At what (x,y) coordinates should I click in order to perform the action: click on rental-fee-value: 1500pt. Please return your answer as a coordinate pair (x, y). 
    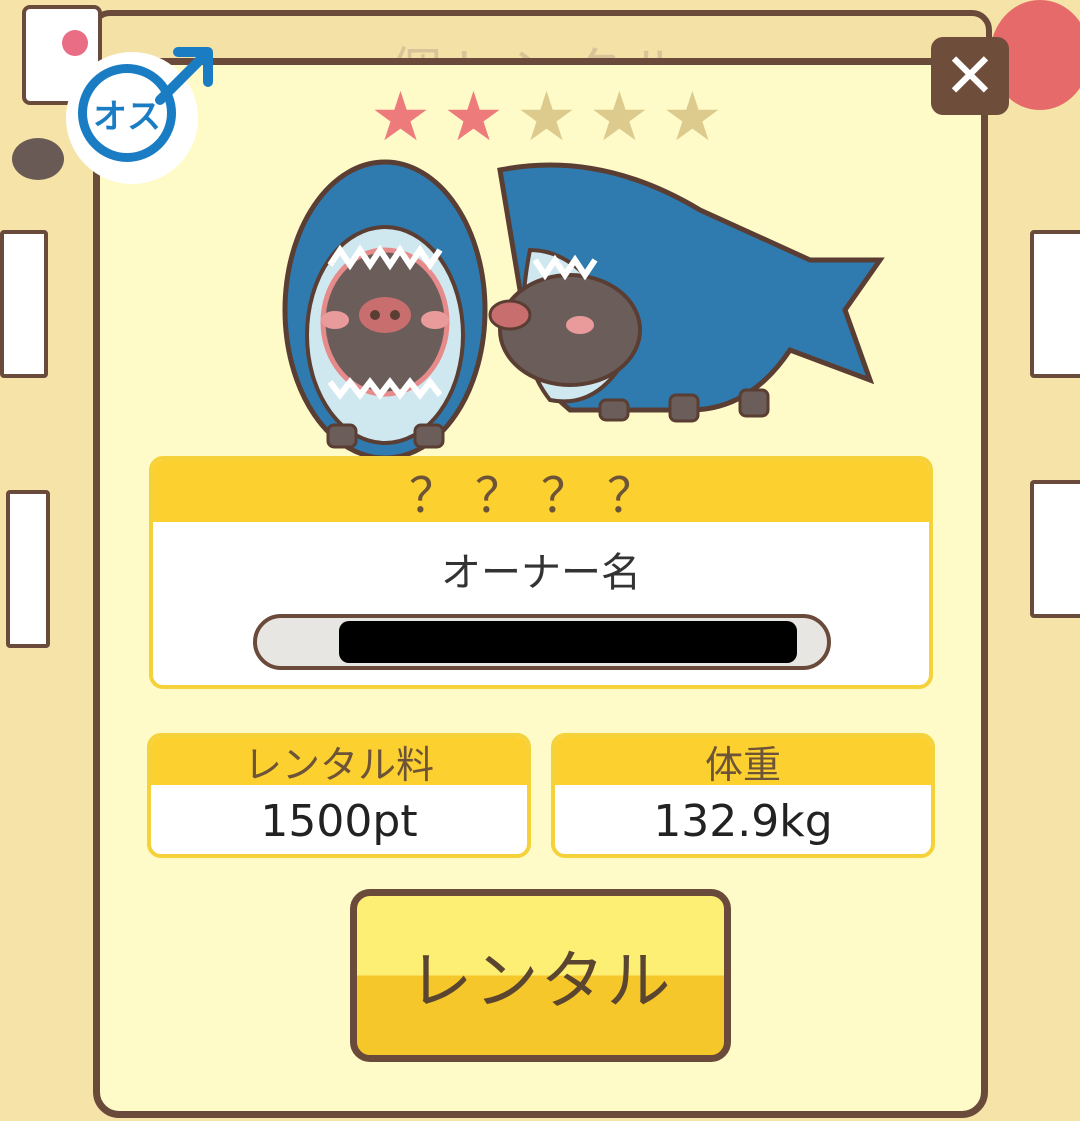
    Looking at the image, I should click on (339, 821).